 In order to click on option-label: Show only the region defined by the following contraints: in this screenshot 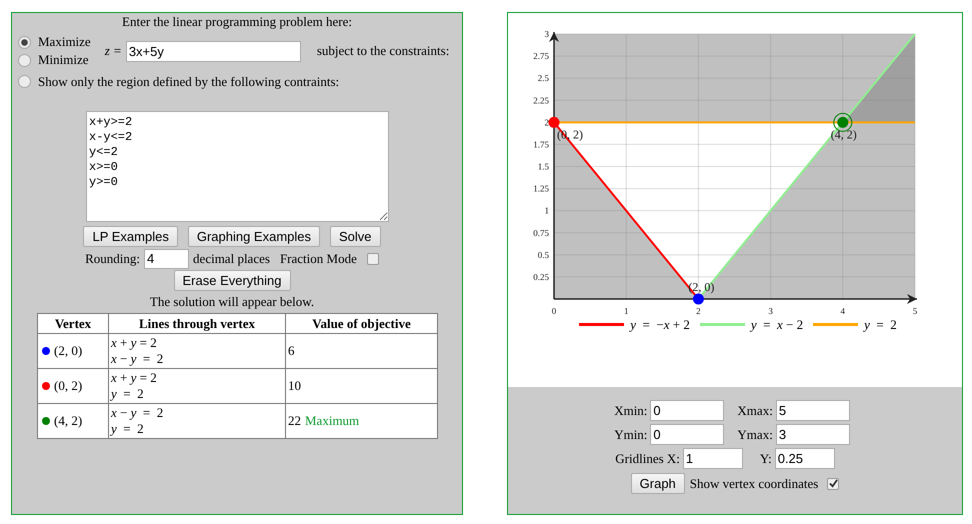, I will do `click(189, 82)`.